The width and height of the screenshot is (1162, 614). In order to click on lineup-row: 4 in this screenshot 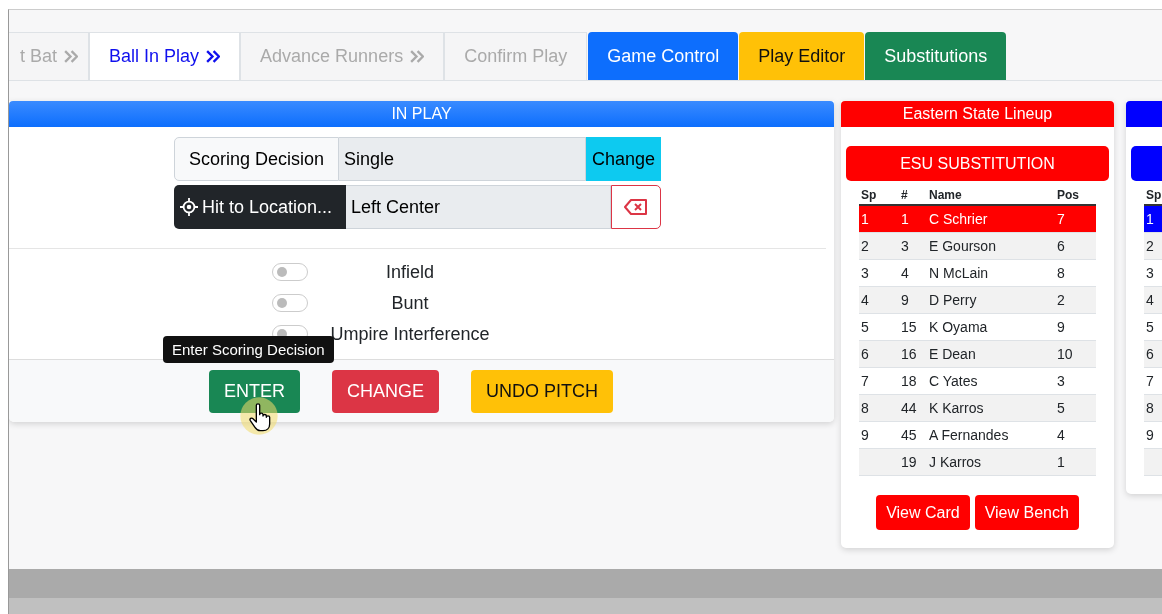, I will do `click(1153, 300)`.